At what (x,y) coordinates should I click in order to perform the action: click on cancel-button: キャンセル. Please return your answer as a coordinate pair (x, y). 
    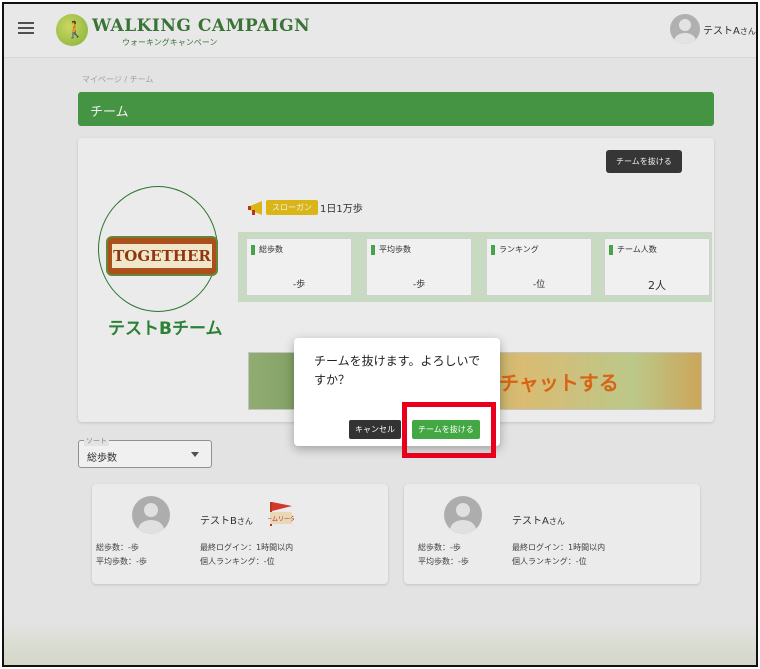
    Looking at the image, I should click on (375, 429).